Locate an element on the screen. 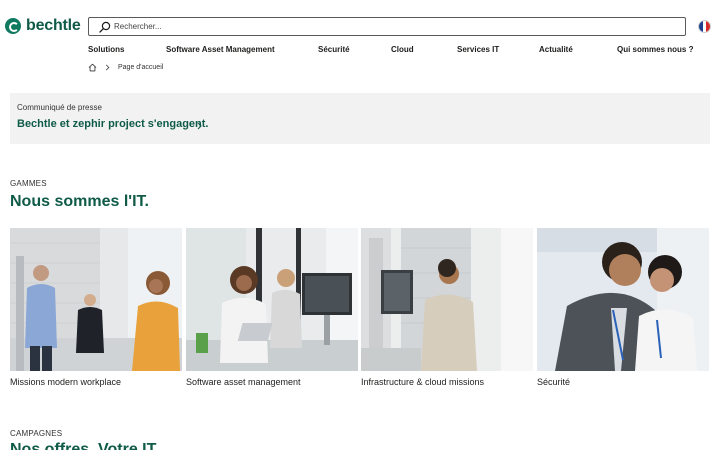 The width and height of the screenshot is (720, 450). nav-item-cloud: Cloud is located at coordinates (402, 49).